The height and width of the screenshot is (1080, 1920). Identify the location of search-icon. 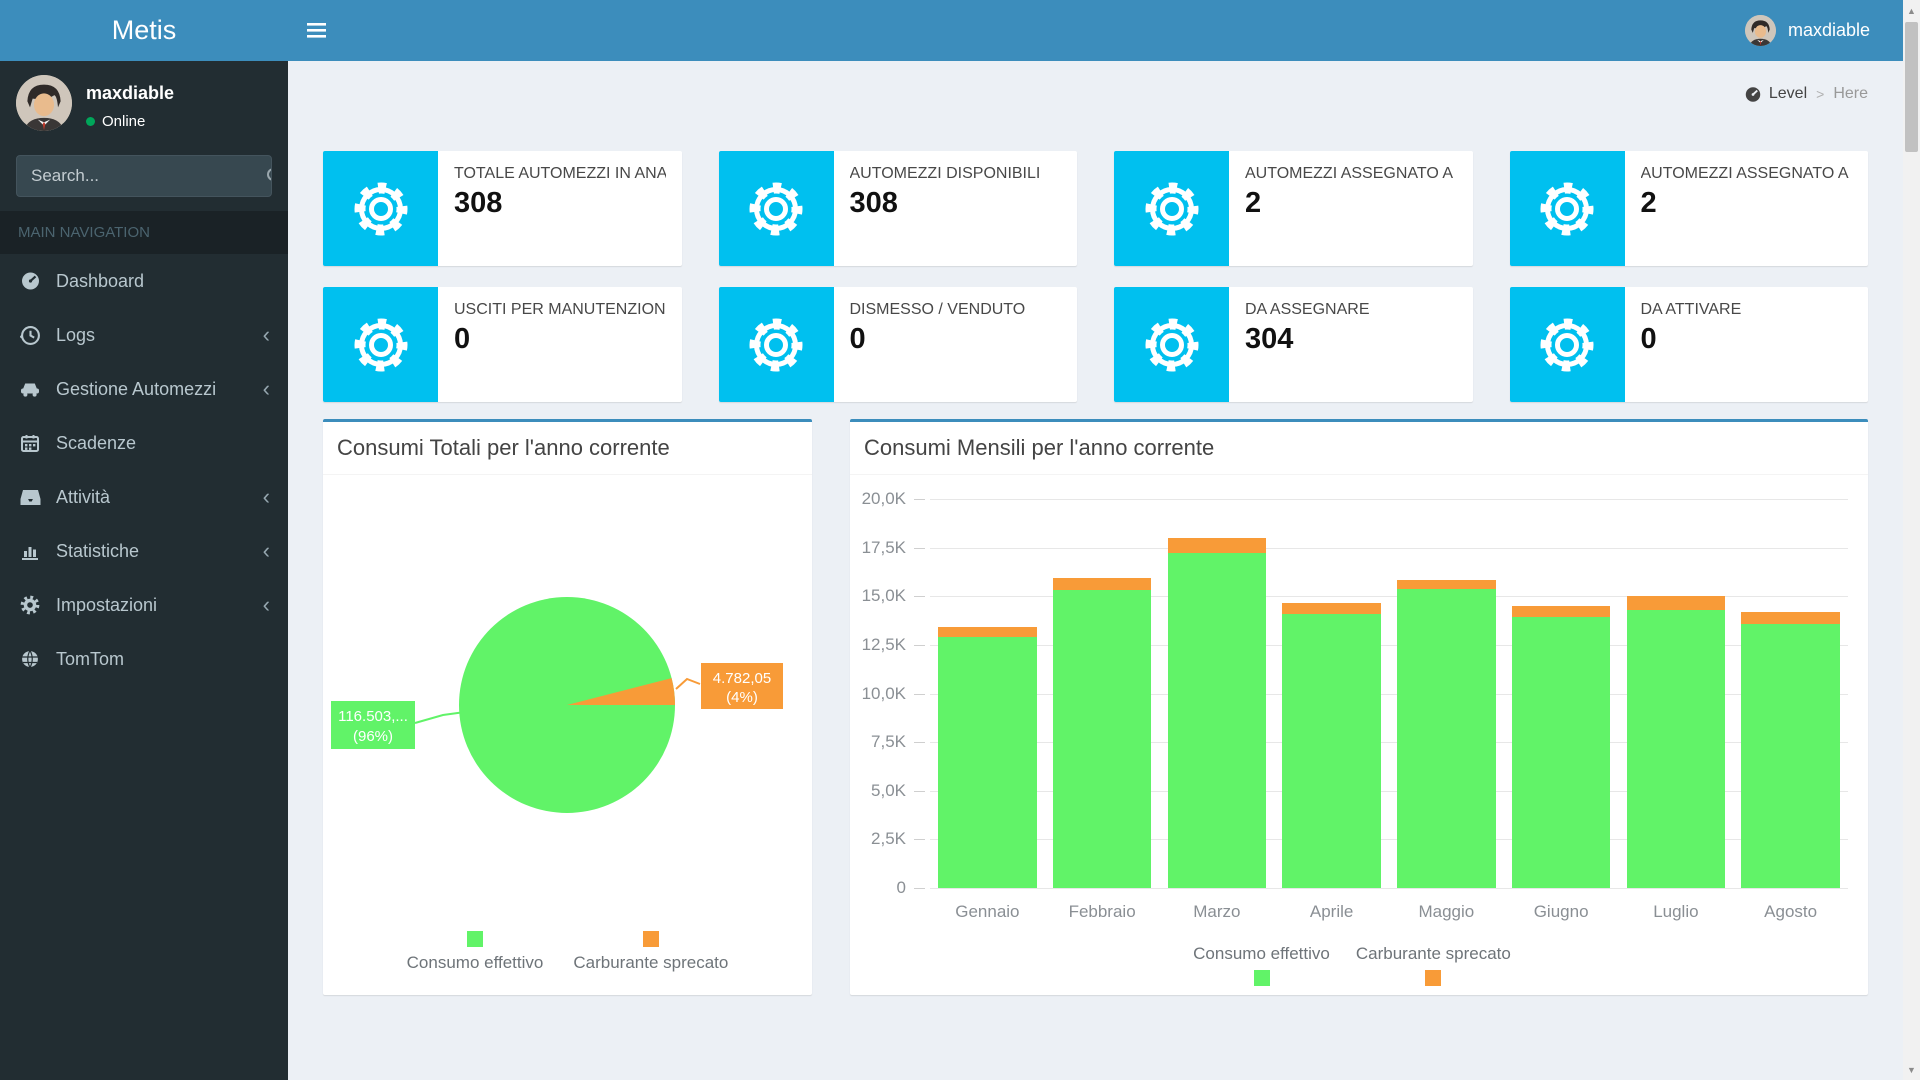
(269, 174).